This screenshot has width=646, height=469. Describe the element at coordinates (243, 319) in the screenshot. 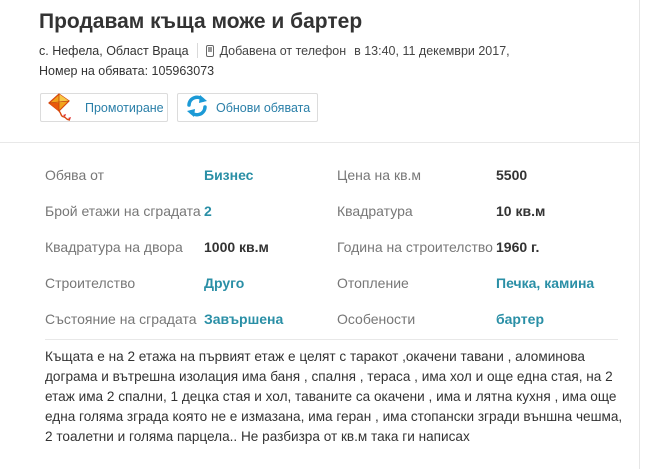

I see `detail-value-link: Завършена` at that location.